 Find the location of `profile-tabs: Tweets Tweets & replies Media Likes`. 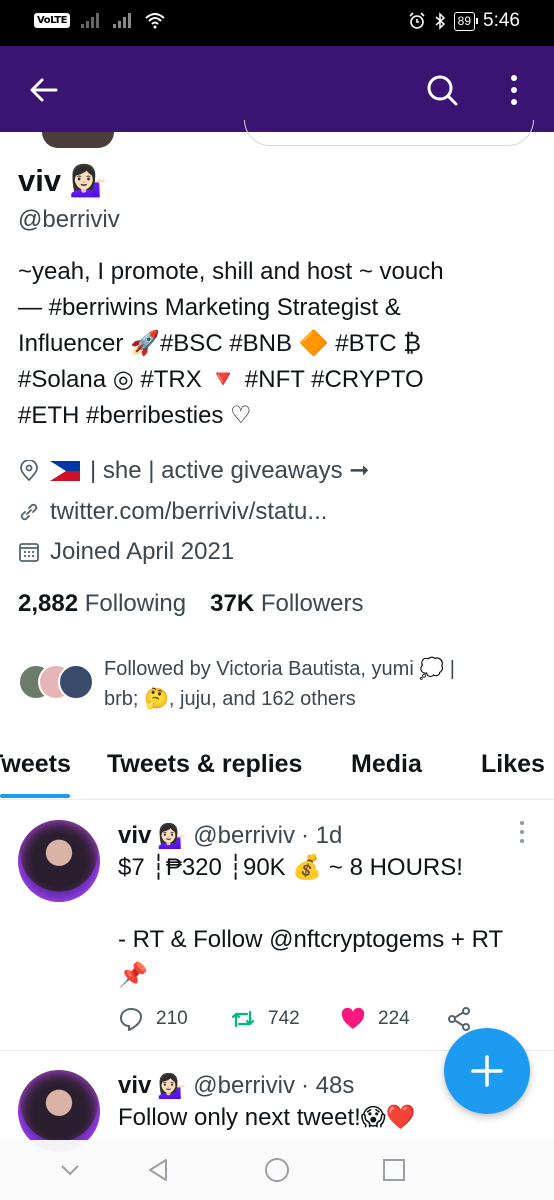

profile-tabs: Tweets Tweets & replies Media Likes is located at coordinates (277, 770).